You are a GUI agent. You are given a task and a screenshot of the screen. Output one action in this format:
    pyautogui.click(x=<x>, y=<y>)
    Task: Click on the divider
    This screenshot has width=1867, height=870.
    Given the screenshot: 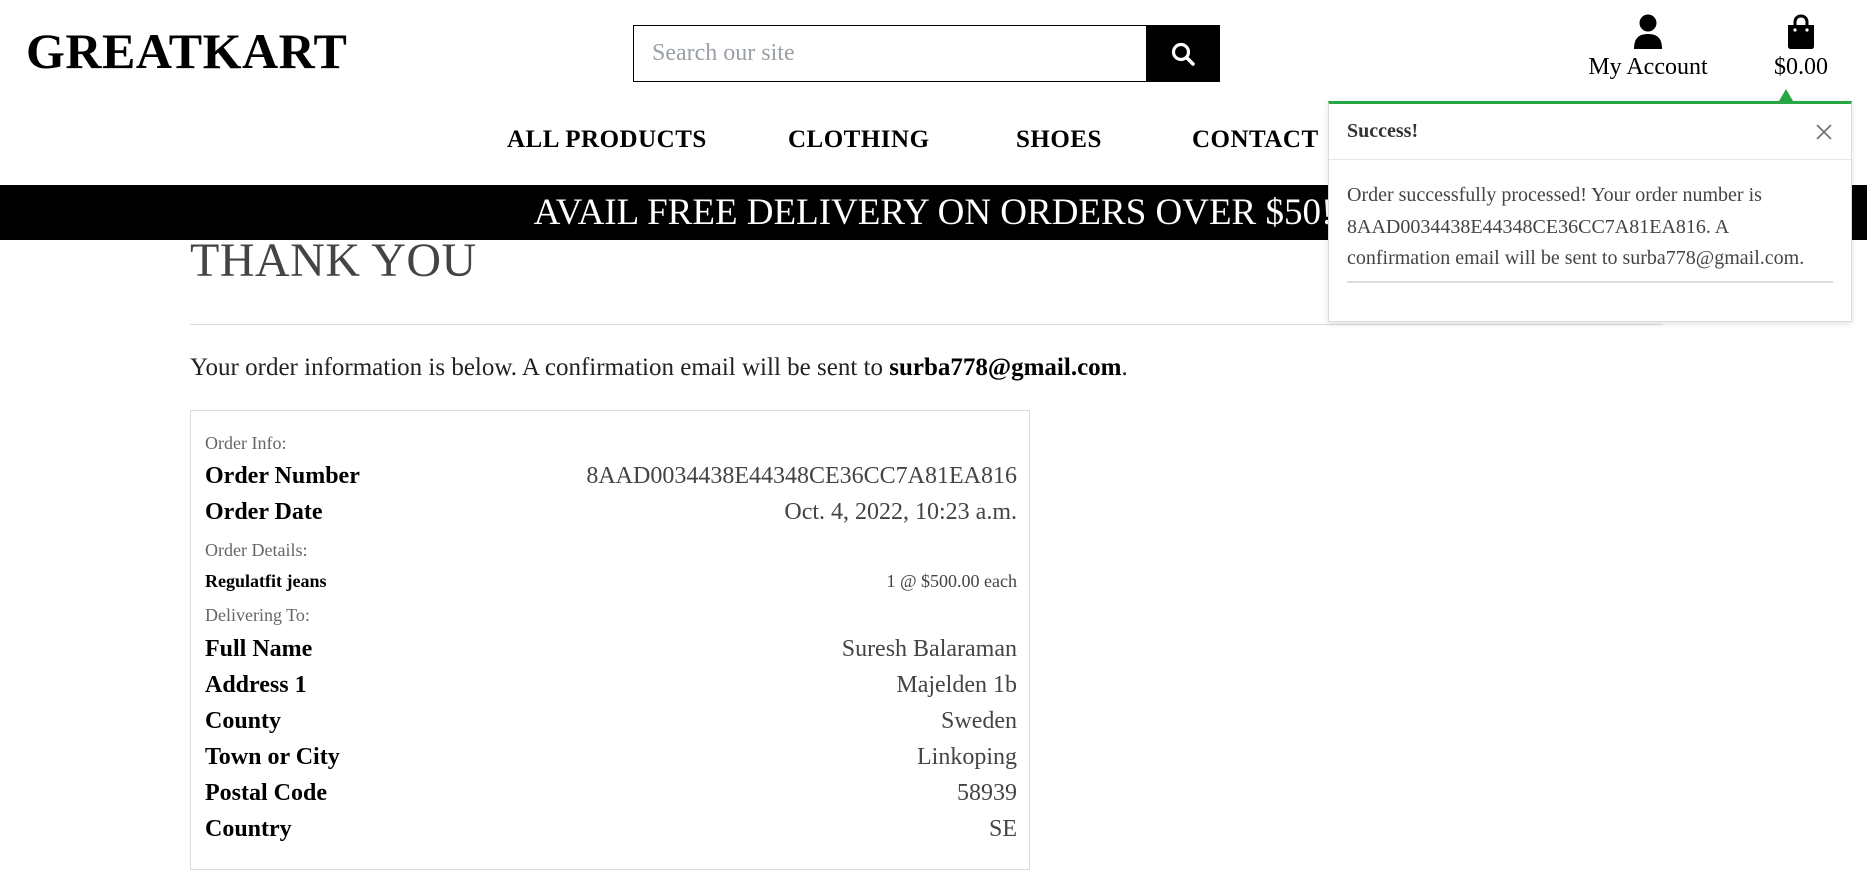 What is the action you would take?
    pyautogui.click(x=926, y=324)
    